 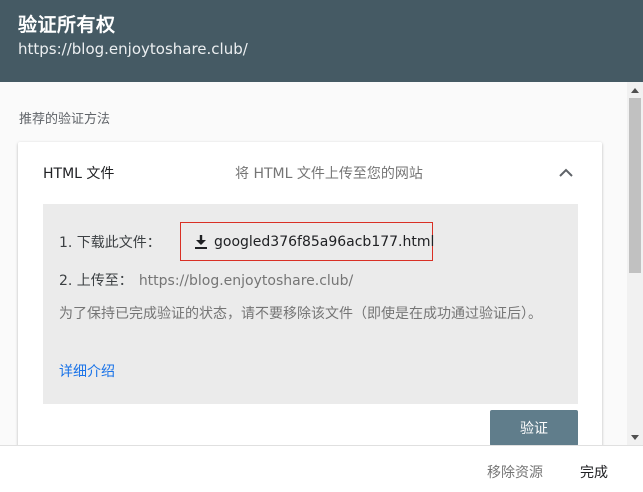 I want to click on dialog-footer: 移除资源 完成, so click(x=321, y=468).